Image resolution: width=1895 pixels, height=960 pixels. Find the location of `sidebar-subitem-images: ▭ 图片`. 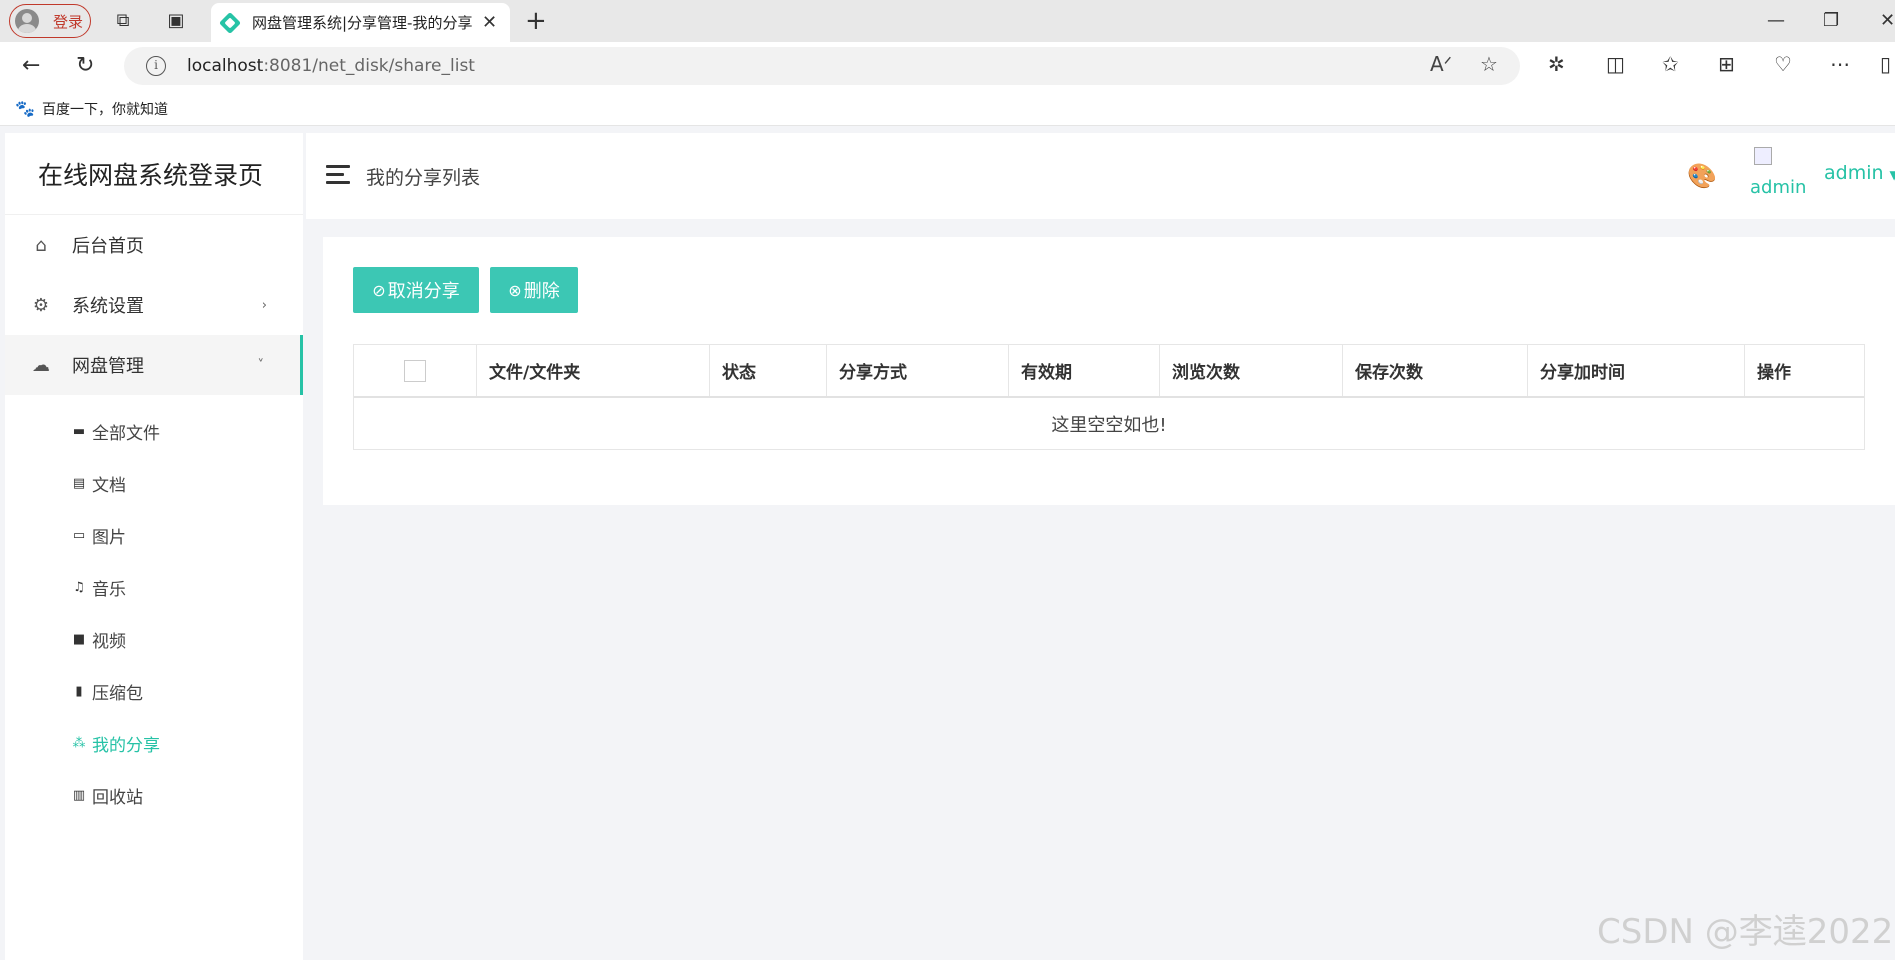

sidebar-subitem-images: ▭ 图片 is located at coordinates (154, 535).